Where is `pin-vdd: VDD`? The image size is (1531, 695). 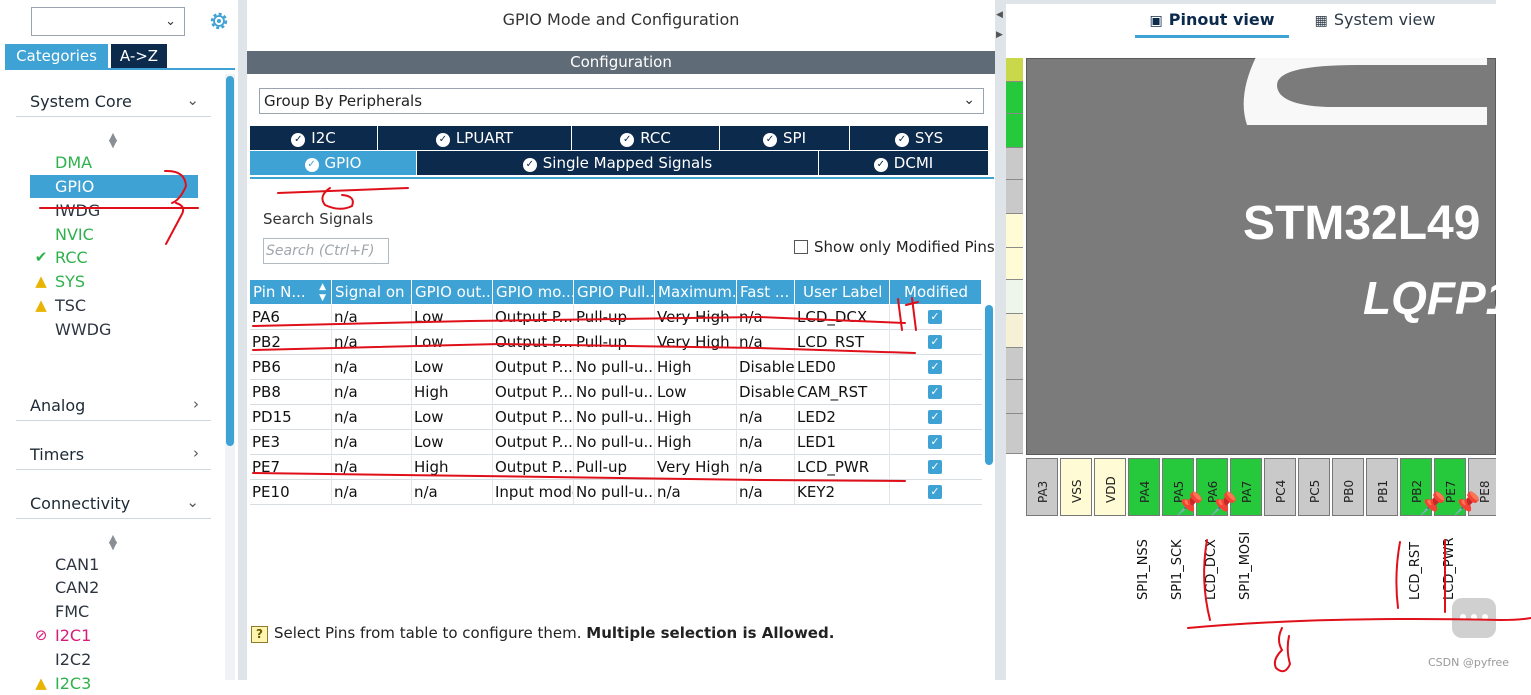 pin-vdd: VDD is located at coordinates (1110, 487).